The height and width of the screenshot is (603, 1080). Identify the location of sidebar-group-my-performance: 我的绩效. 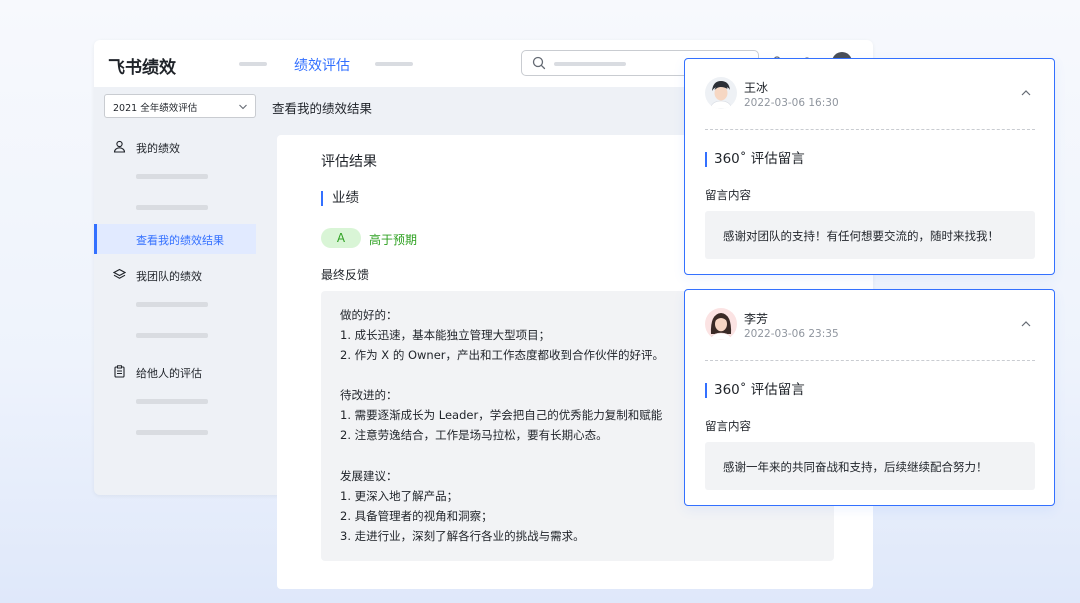
(179, 147).